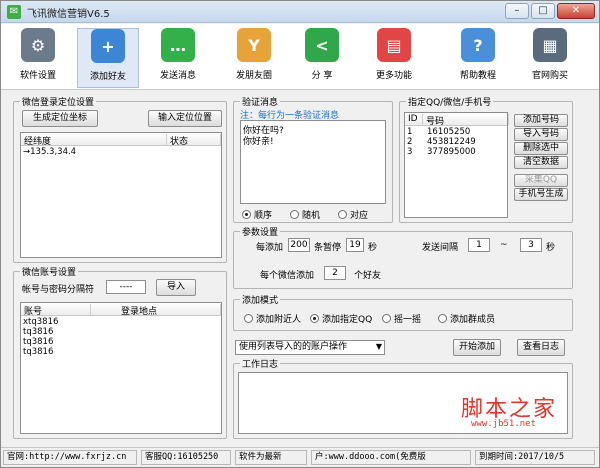 The height and width of the screenshot is (468, 600). Describe the element at coordinates (58, 101) in the screenshot. I see `group-title: 微信登录定位设置` at that location.